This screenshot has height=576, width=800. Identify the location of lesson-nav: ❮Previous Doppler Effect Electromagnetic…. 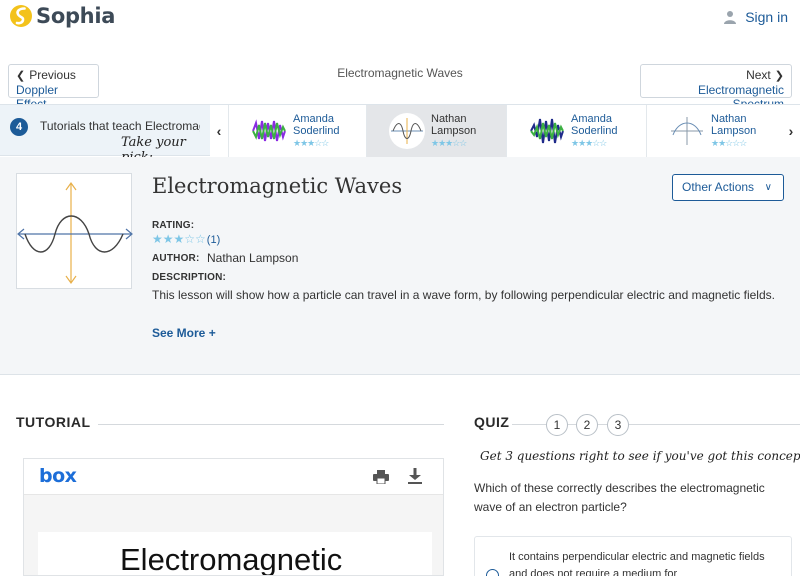
(400, 83).